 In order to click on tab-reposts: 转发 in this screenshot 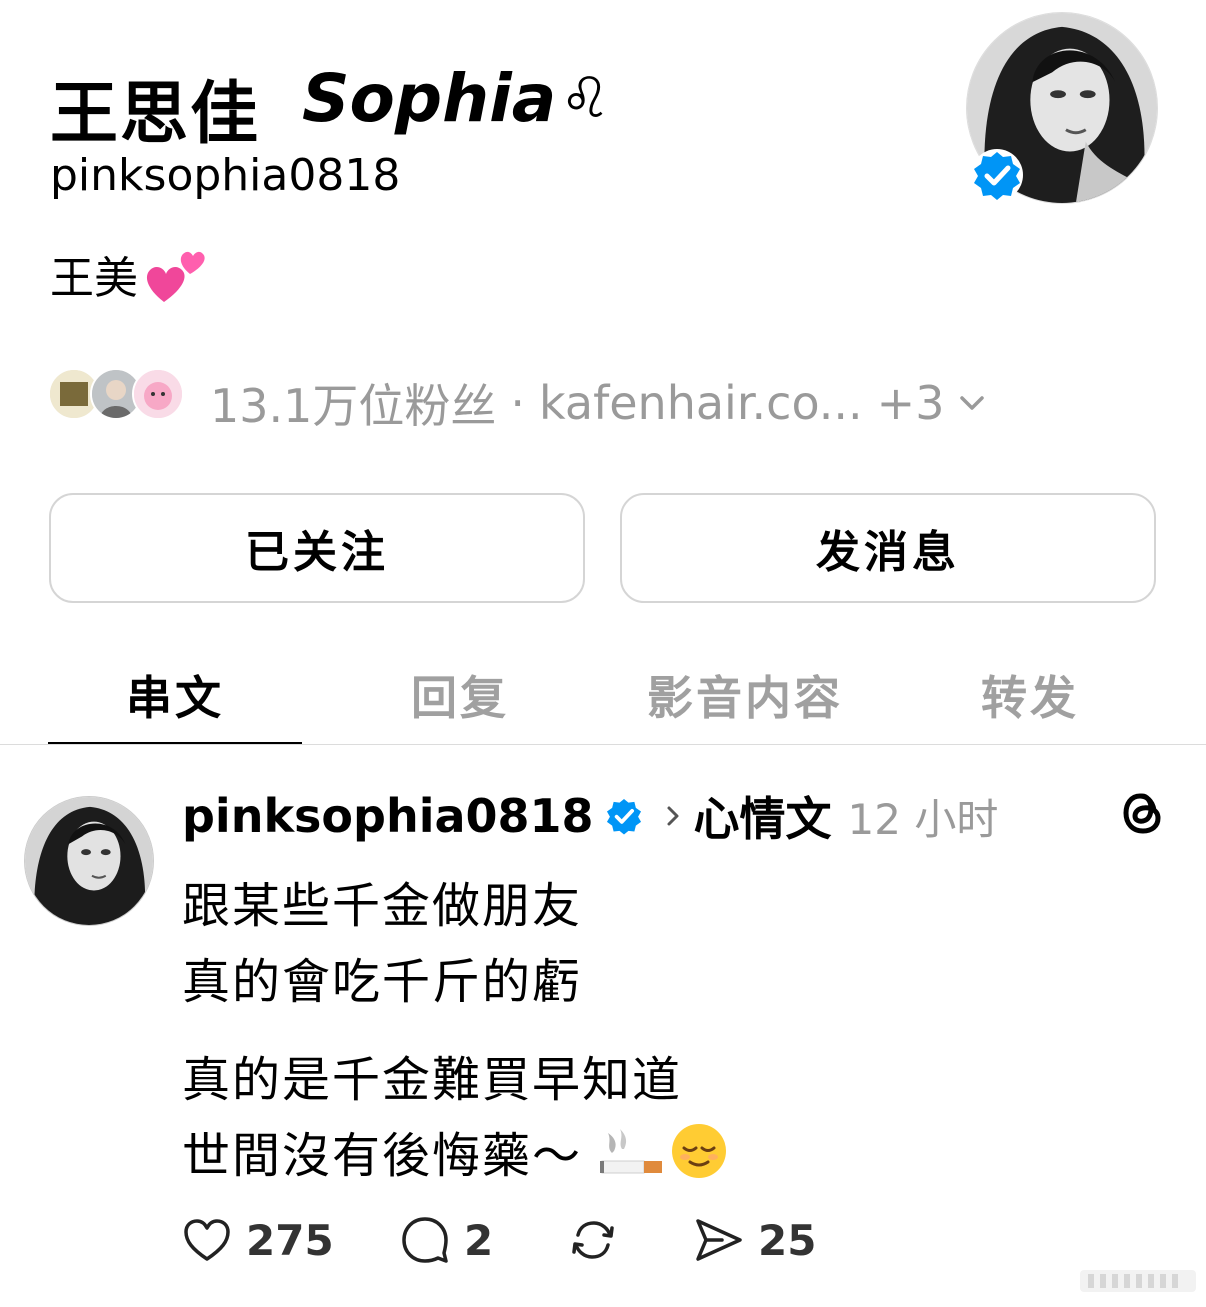, I will do `click(1030, 693)`.